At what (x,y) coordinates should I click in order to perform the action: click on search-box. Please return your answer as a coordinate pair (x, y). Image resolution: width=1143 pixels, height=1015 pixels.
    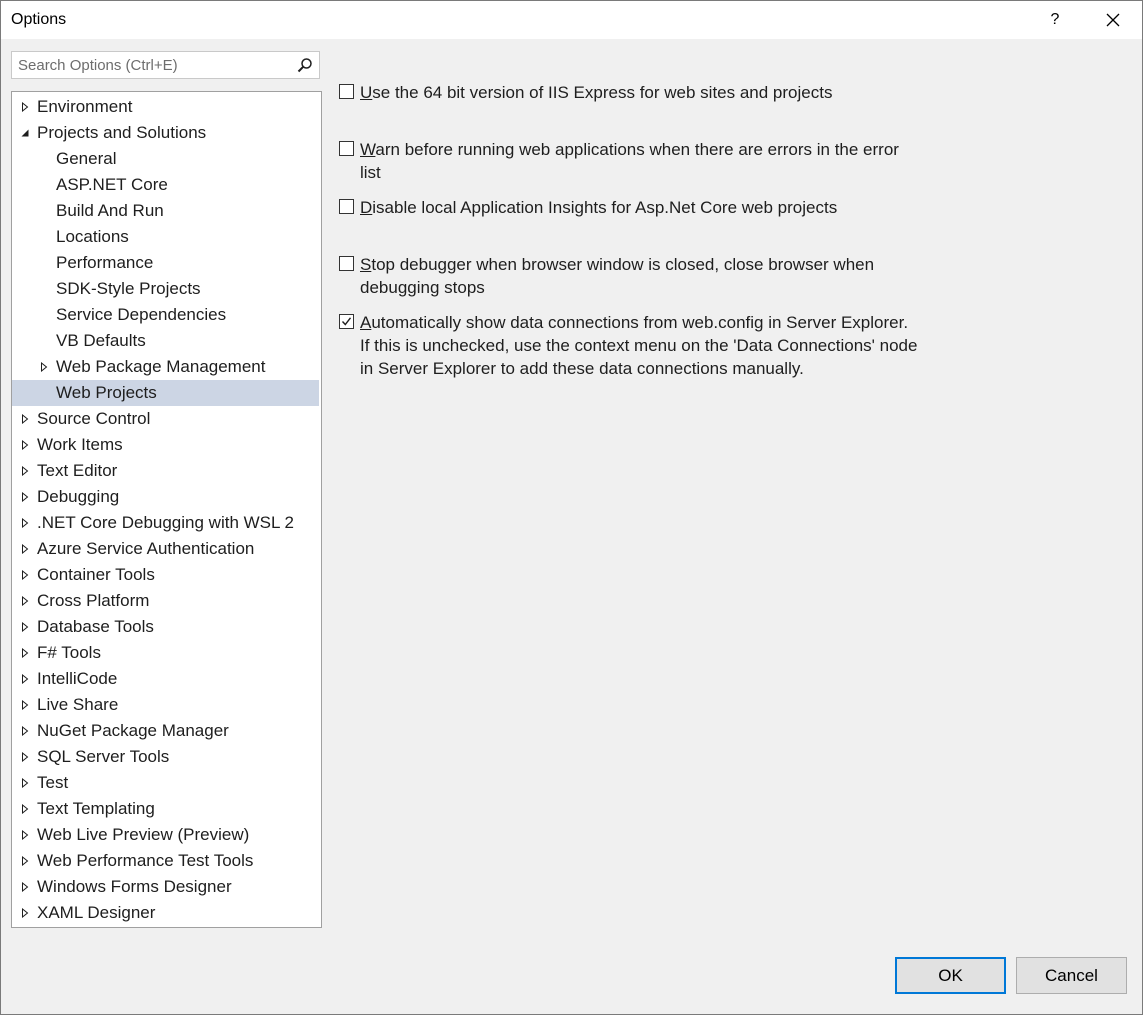
    Looking at the image, I should click on (165, 65).